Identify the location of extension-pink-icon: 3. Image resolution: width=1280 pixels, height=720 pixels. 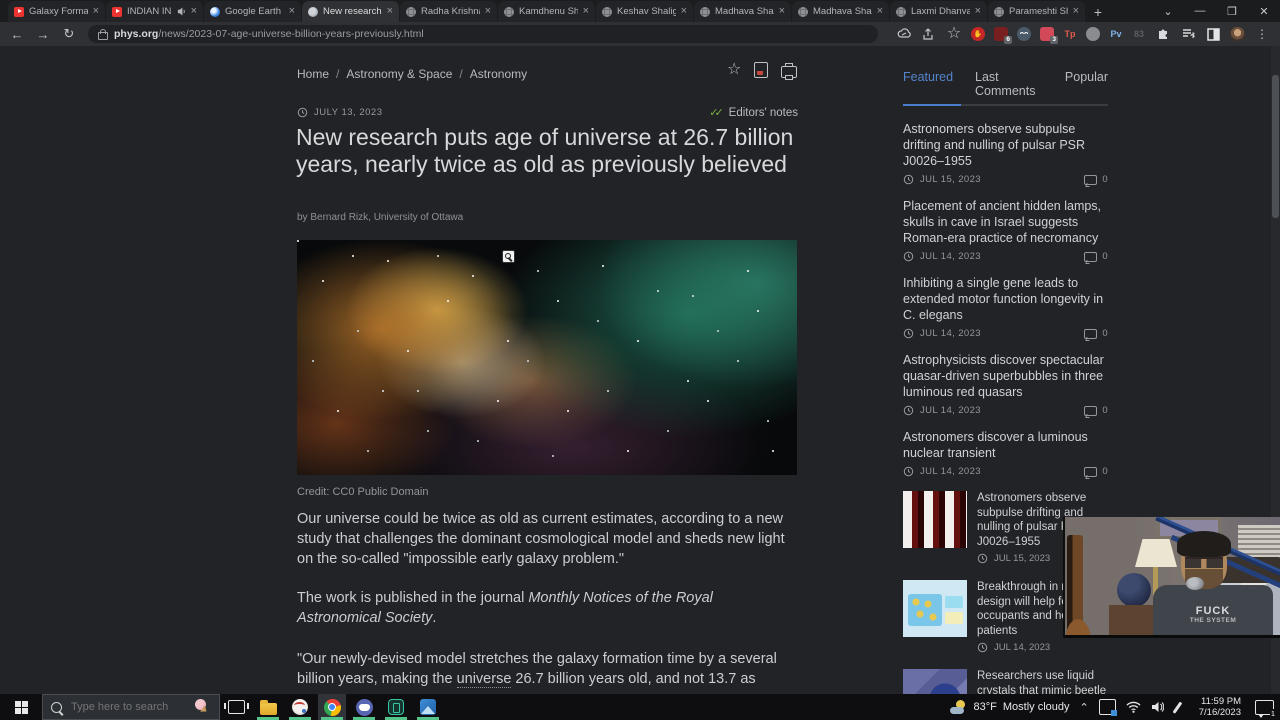
(1049, 35).